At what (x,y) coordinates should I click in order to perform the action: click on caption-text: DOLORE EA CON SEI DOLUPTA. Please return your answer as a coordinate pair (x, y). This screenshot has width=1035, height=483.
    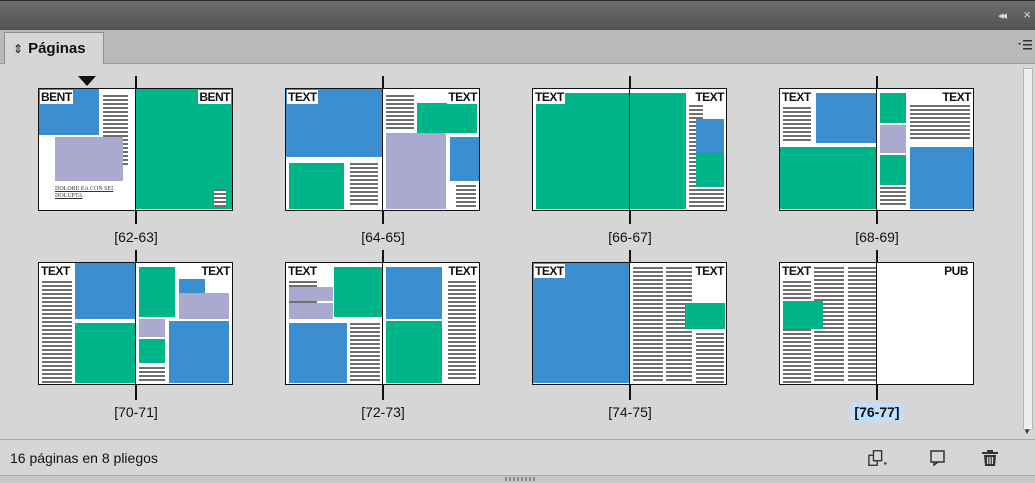
    Looking at the image, I should click on (84, 192).